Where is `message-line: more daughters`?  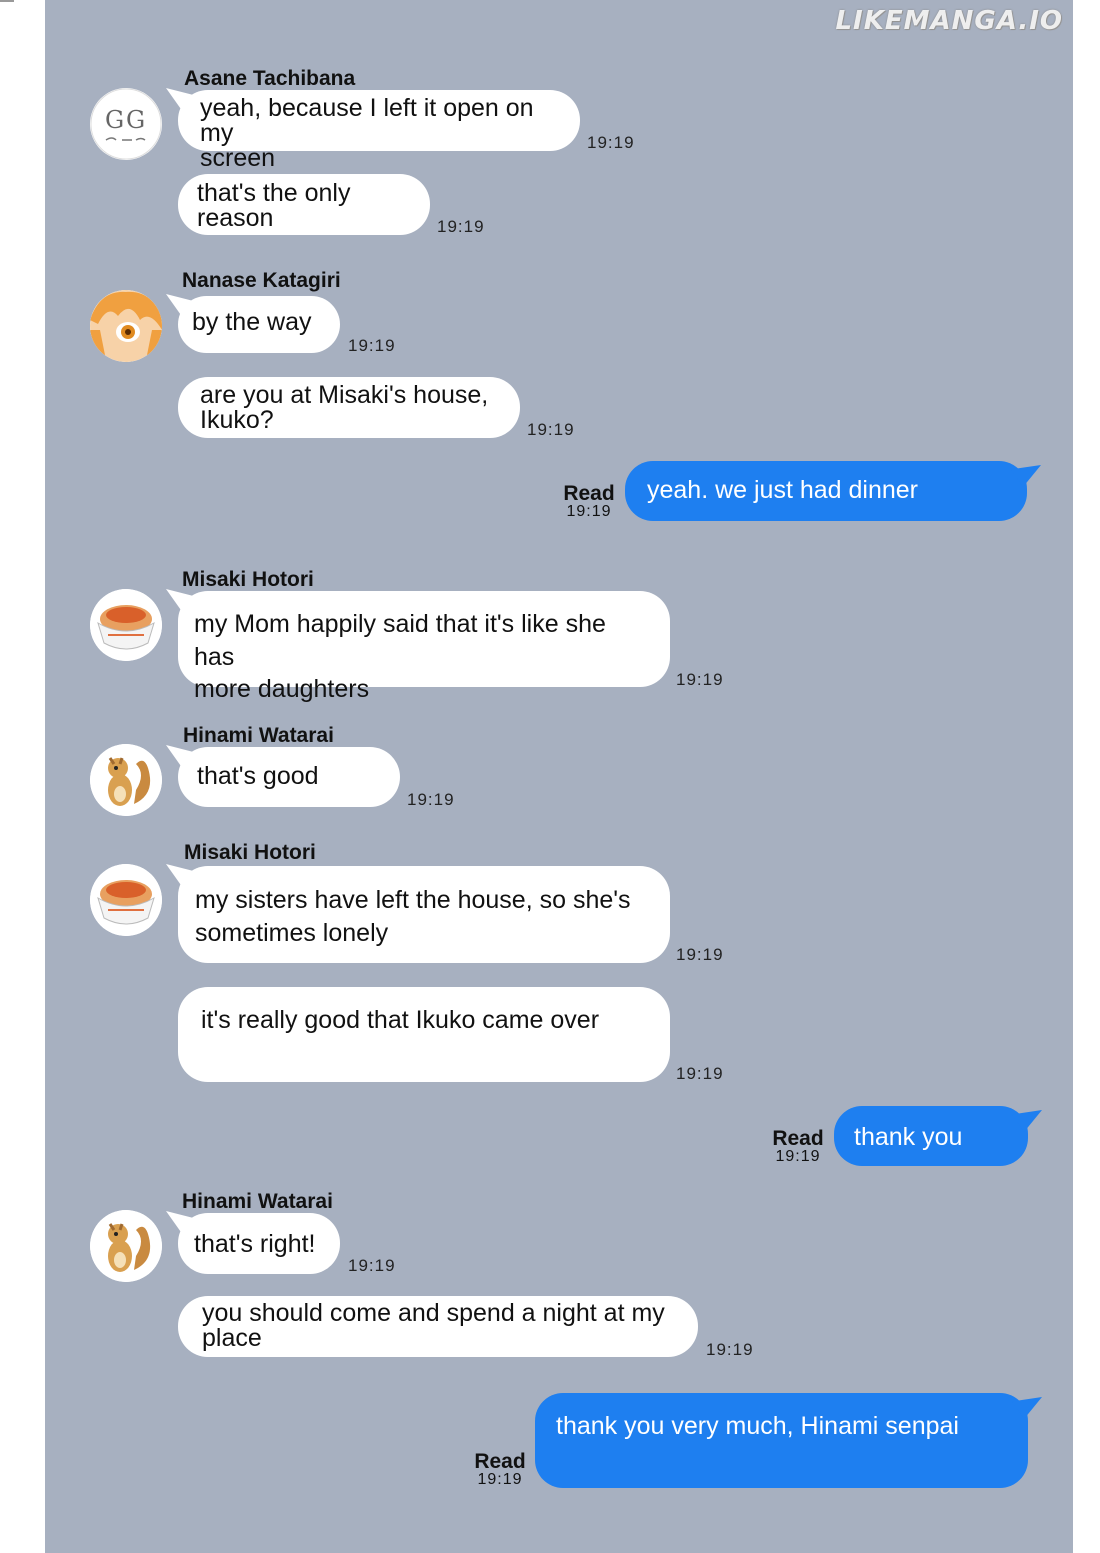 message-line: more daughters is located at coordinates (282, 689).